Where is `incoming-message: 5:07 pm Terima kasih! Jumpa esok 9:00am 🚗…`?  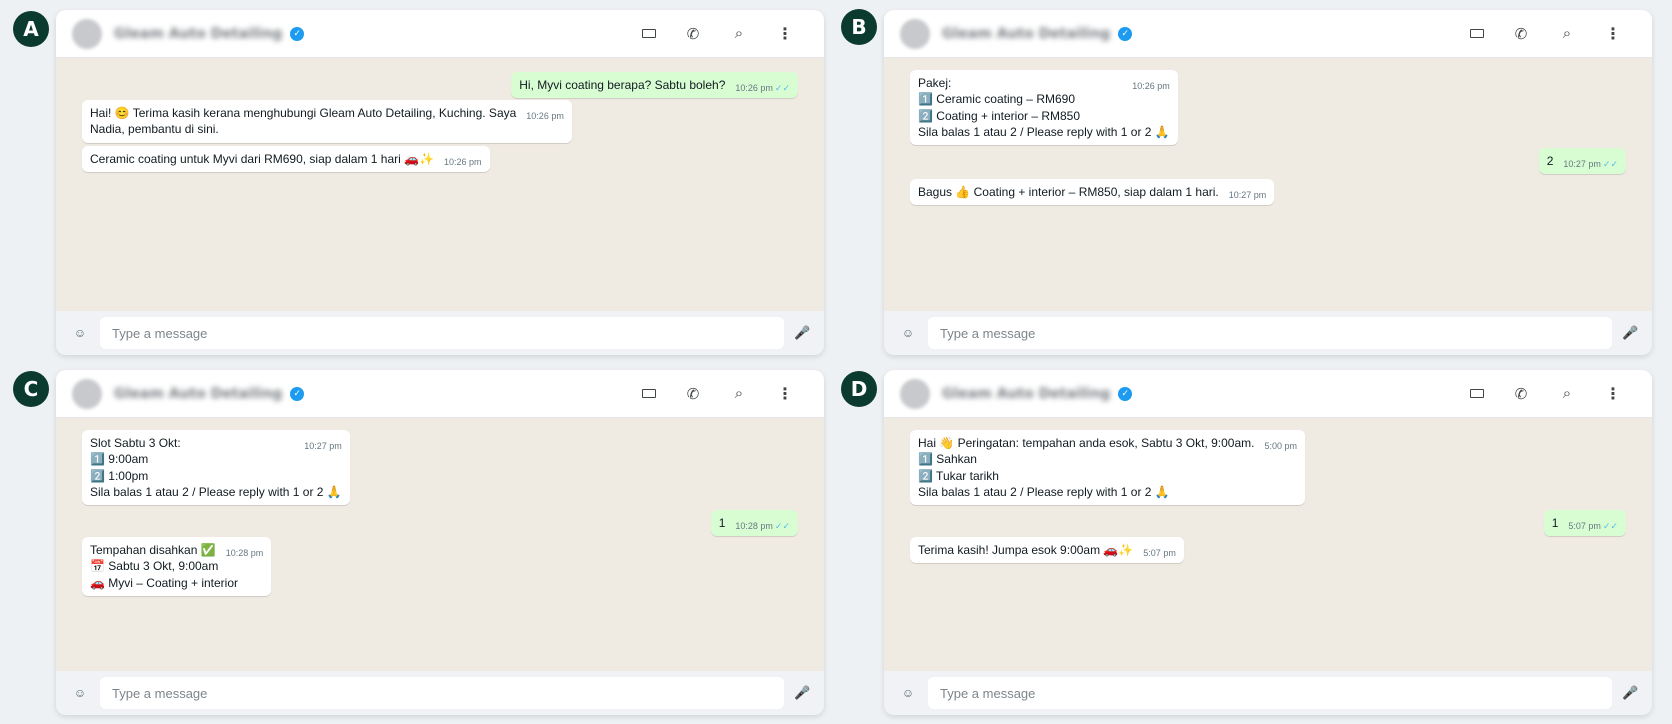
incoming-message: 5:07 pm Terima kasih! Jumpa esok 9:00am 🚗… is located at coordinates (1047, 550).